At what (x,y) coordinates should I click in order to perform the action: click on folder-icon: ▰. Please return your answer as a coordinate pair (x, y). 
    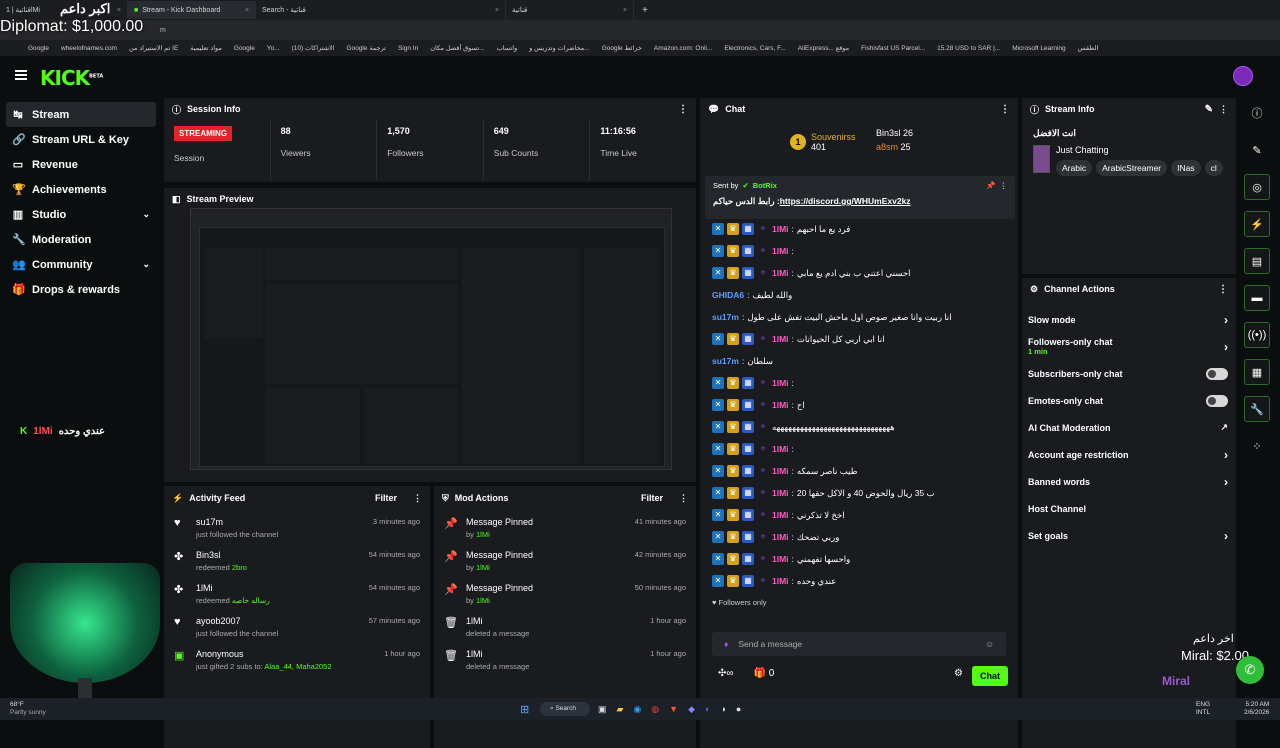
    Looking at the image, I should click on (620, 709).